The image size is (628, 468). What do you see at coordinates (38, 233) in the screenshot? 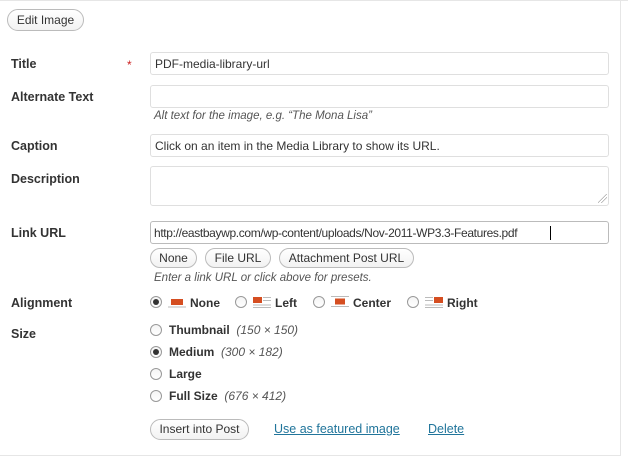
I see `link-url-label: Link URL` at bounding box center [38, 233].